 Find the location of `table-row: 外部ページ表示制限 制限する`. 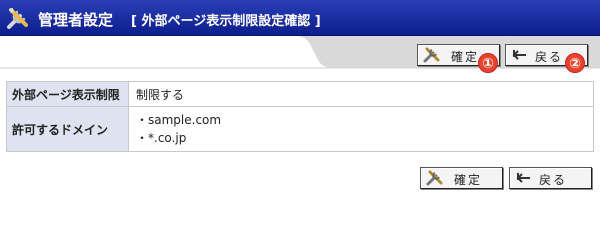

table-row: 外部ページ表示制限 制限する is located at coordinates (300, 94).